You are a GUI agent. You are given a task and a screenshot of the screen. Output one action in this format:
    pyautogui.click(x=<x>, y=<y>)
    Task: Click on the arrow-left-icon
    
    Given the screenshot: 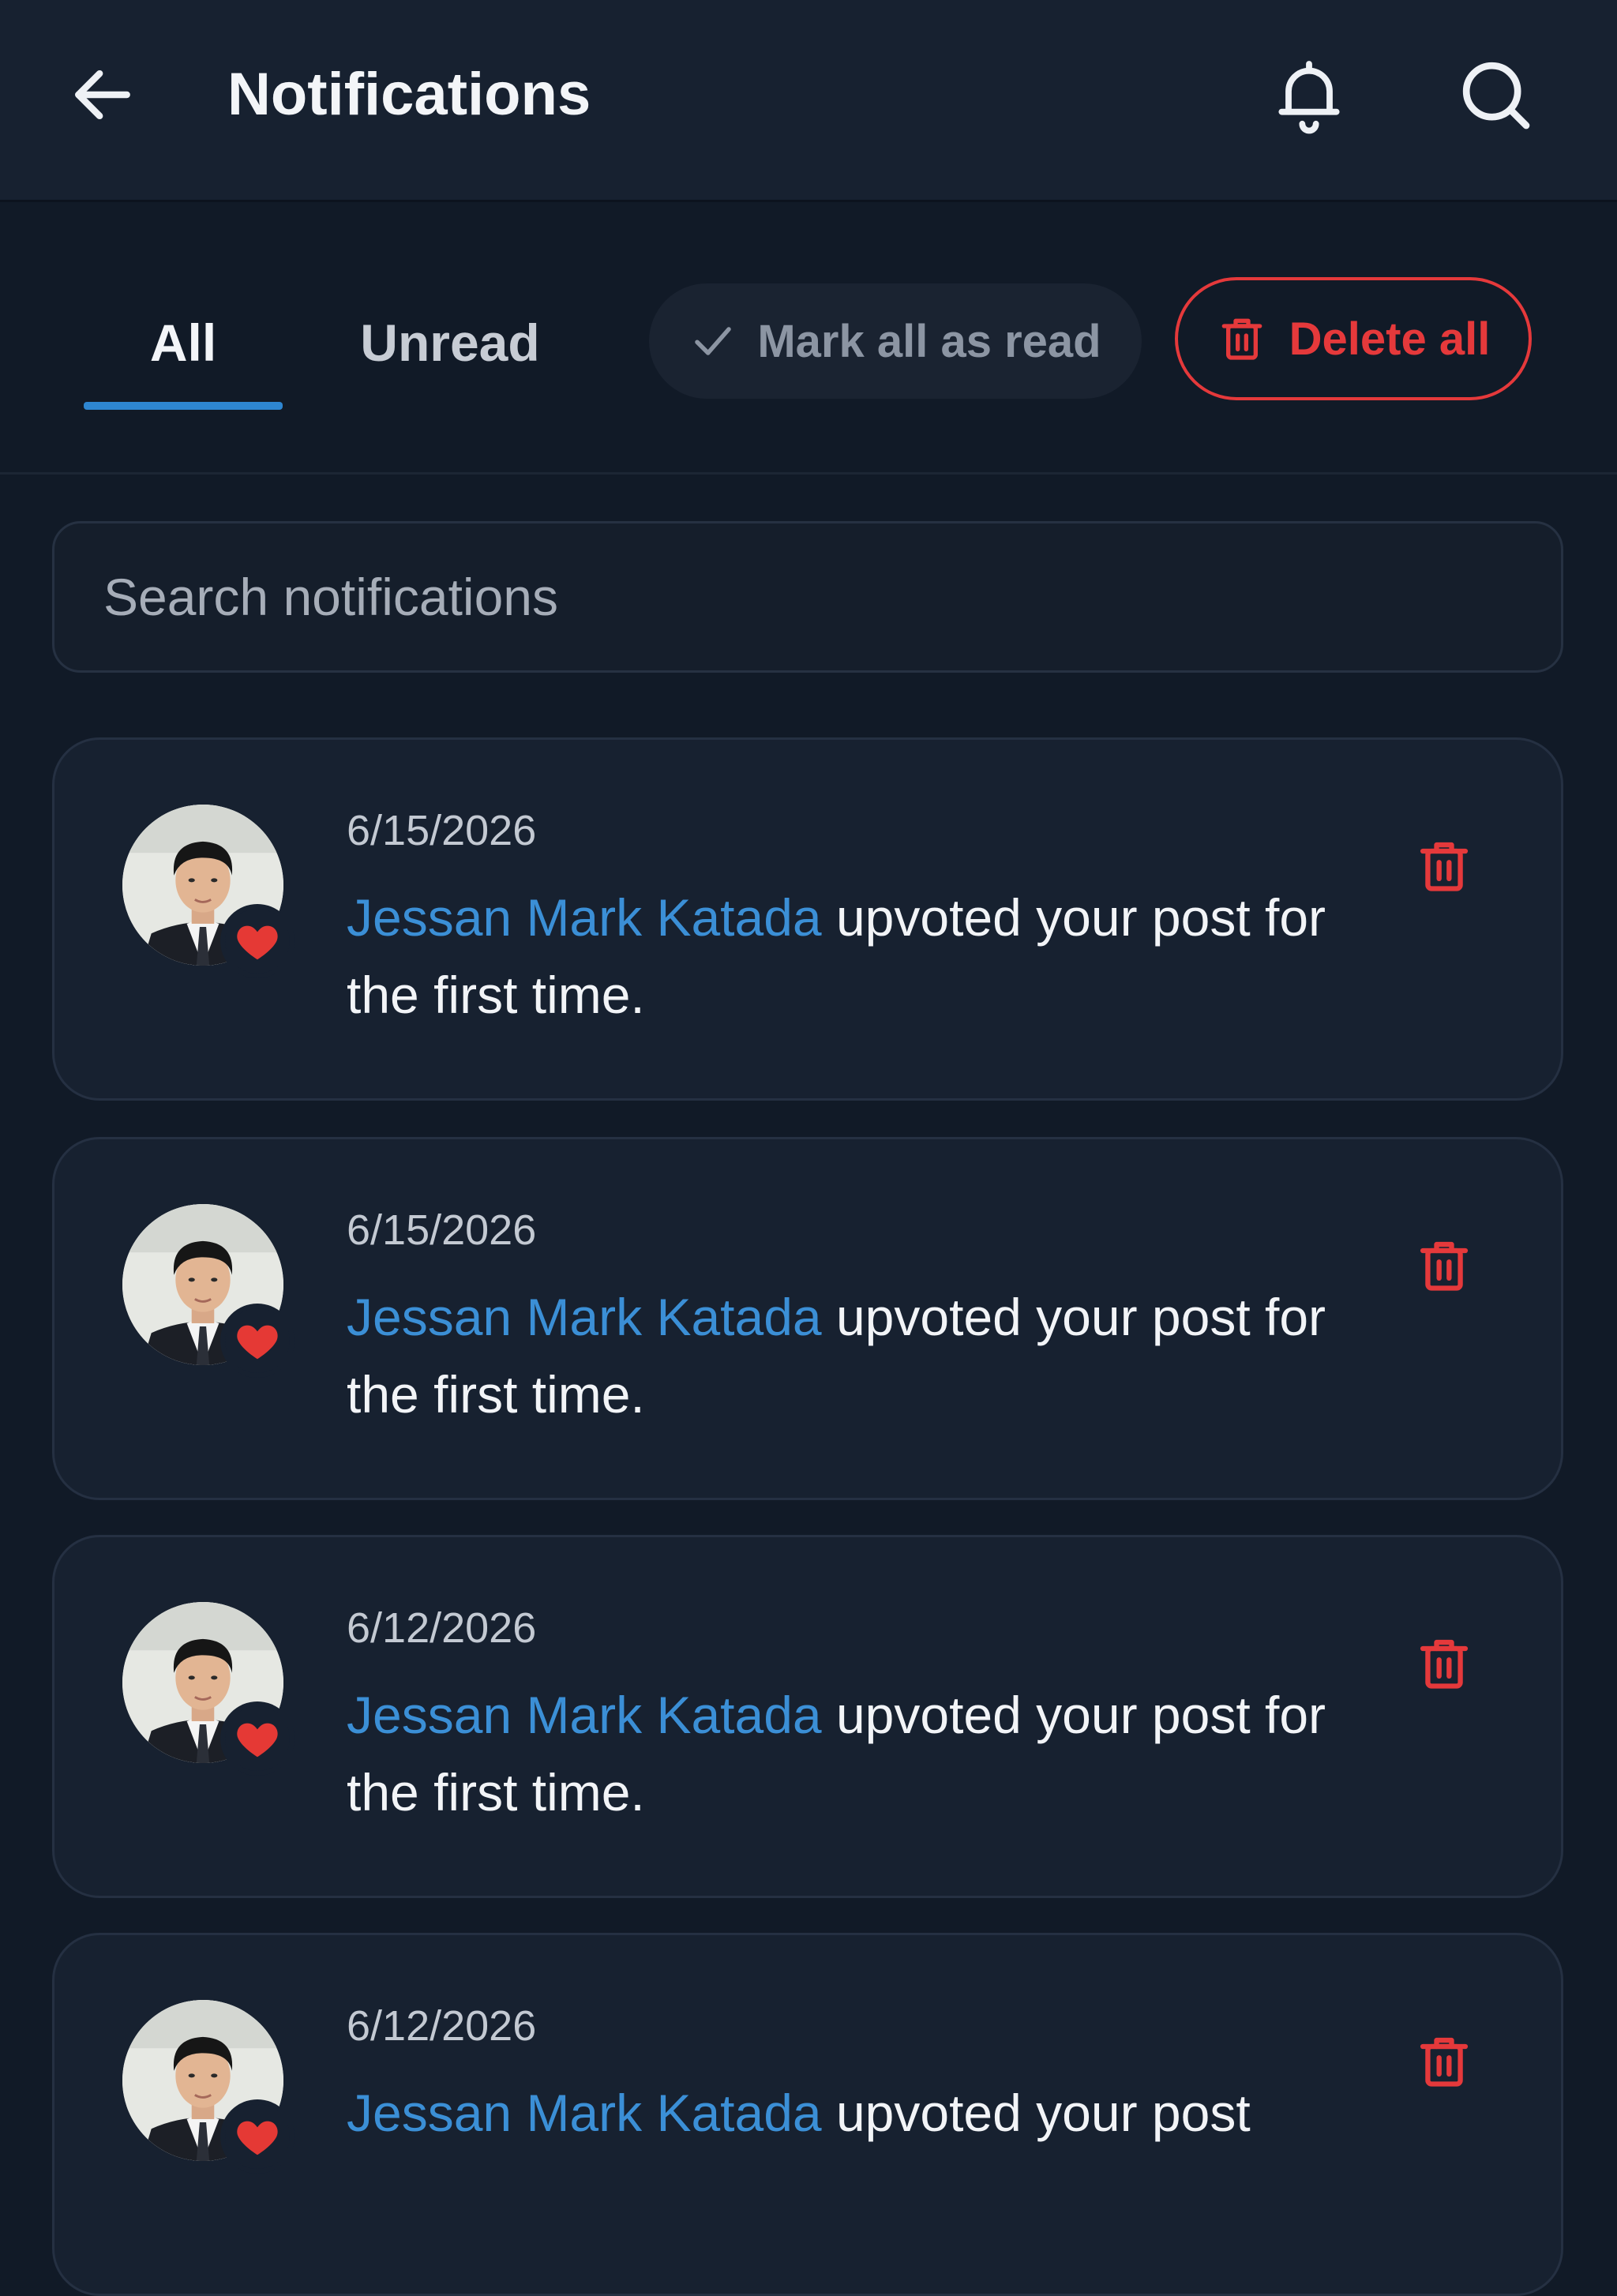 What is the action you would take?
    pyautogui.click(x=103, y=94)
    